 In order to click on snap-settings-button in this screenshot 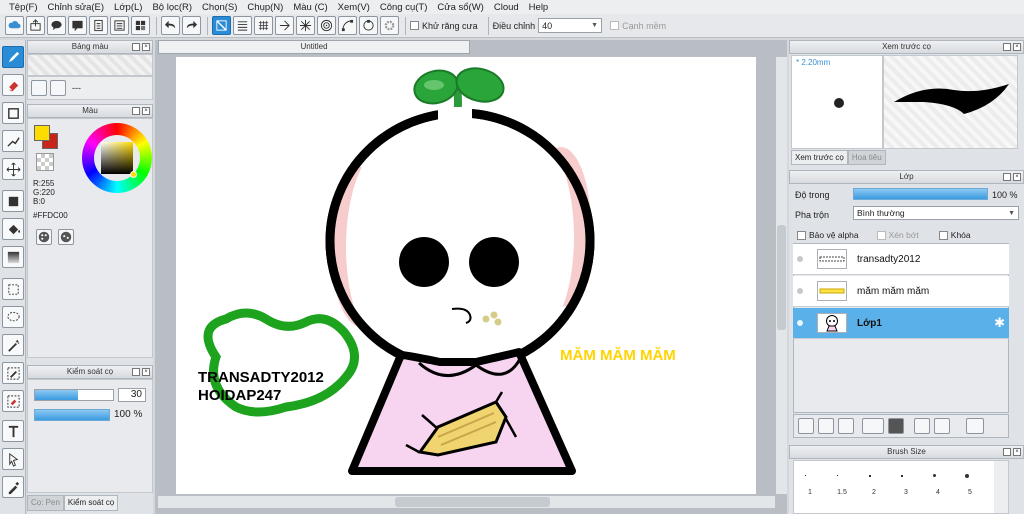, I will do `click(389, 25)`.